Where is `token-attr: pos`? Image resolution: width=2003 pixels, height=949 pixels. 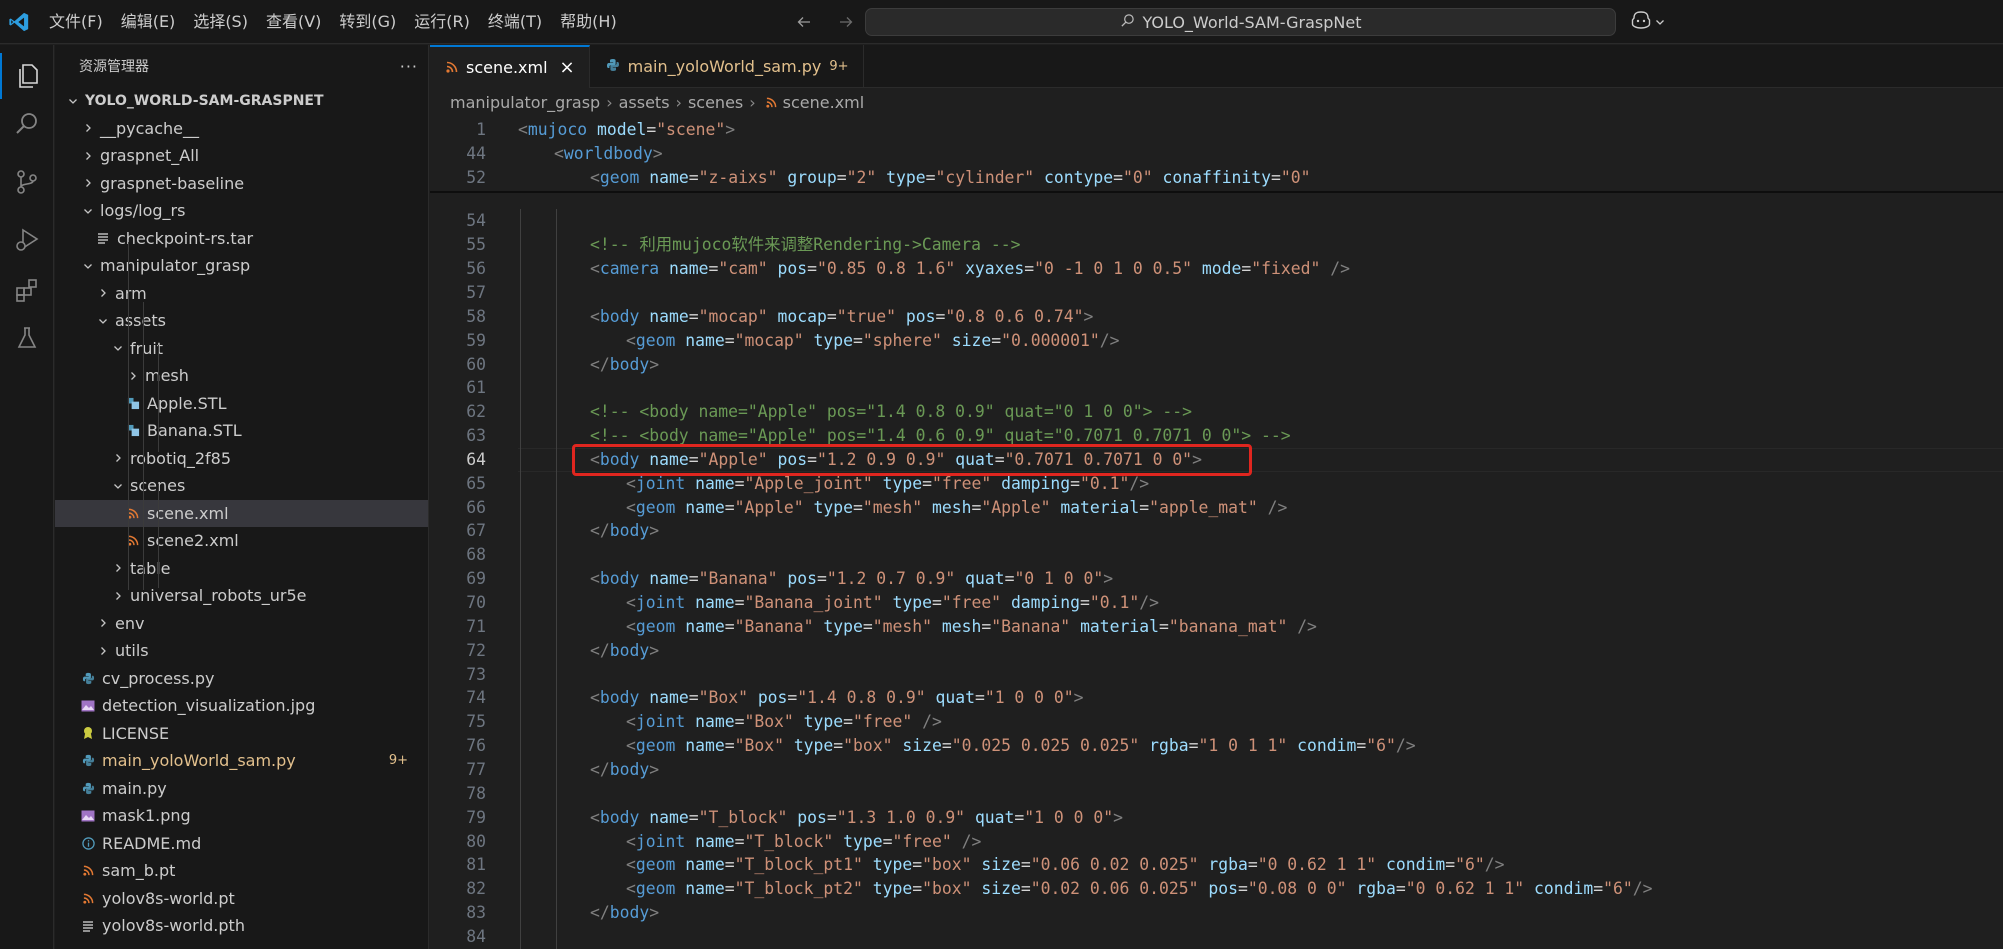
token-attr: pos is located at coordinates (792, 269).